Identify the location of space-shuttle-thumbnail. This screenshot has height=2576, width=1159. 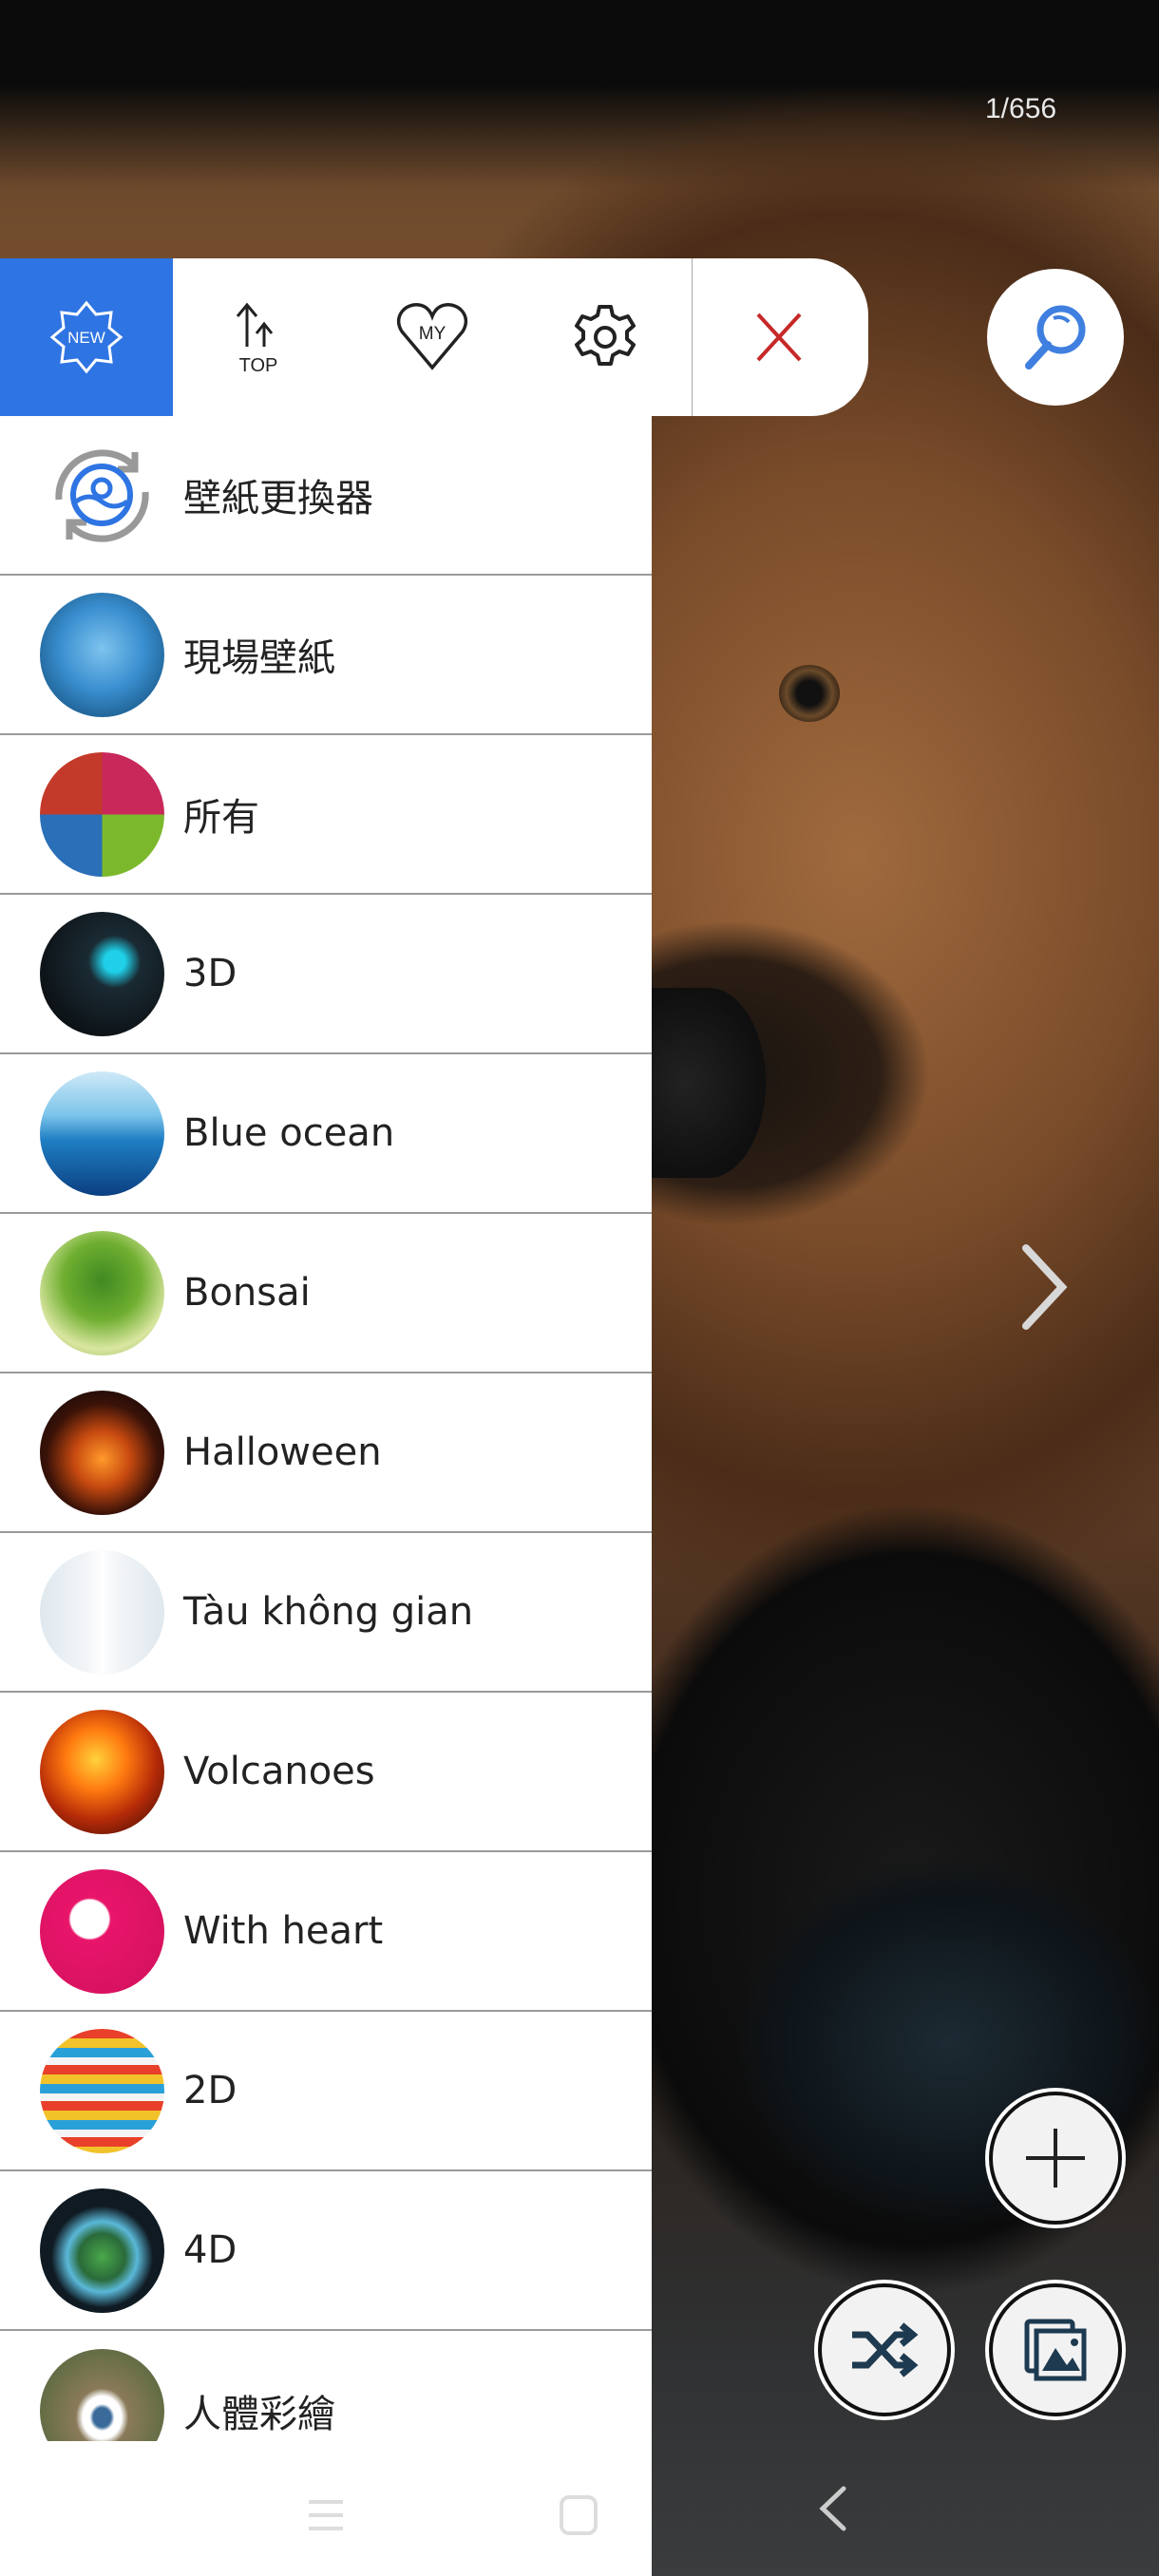
(102, 1612).